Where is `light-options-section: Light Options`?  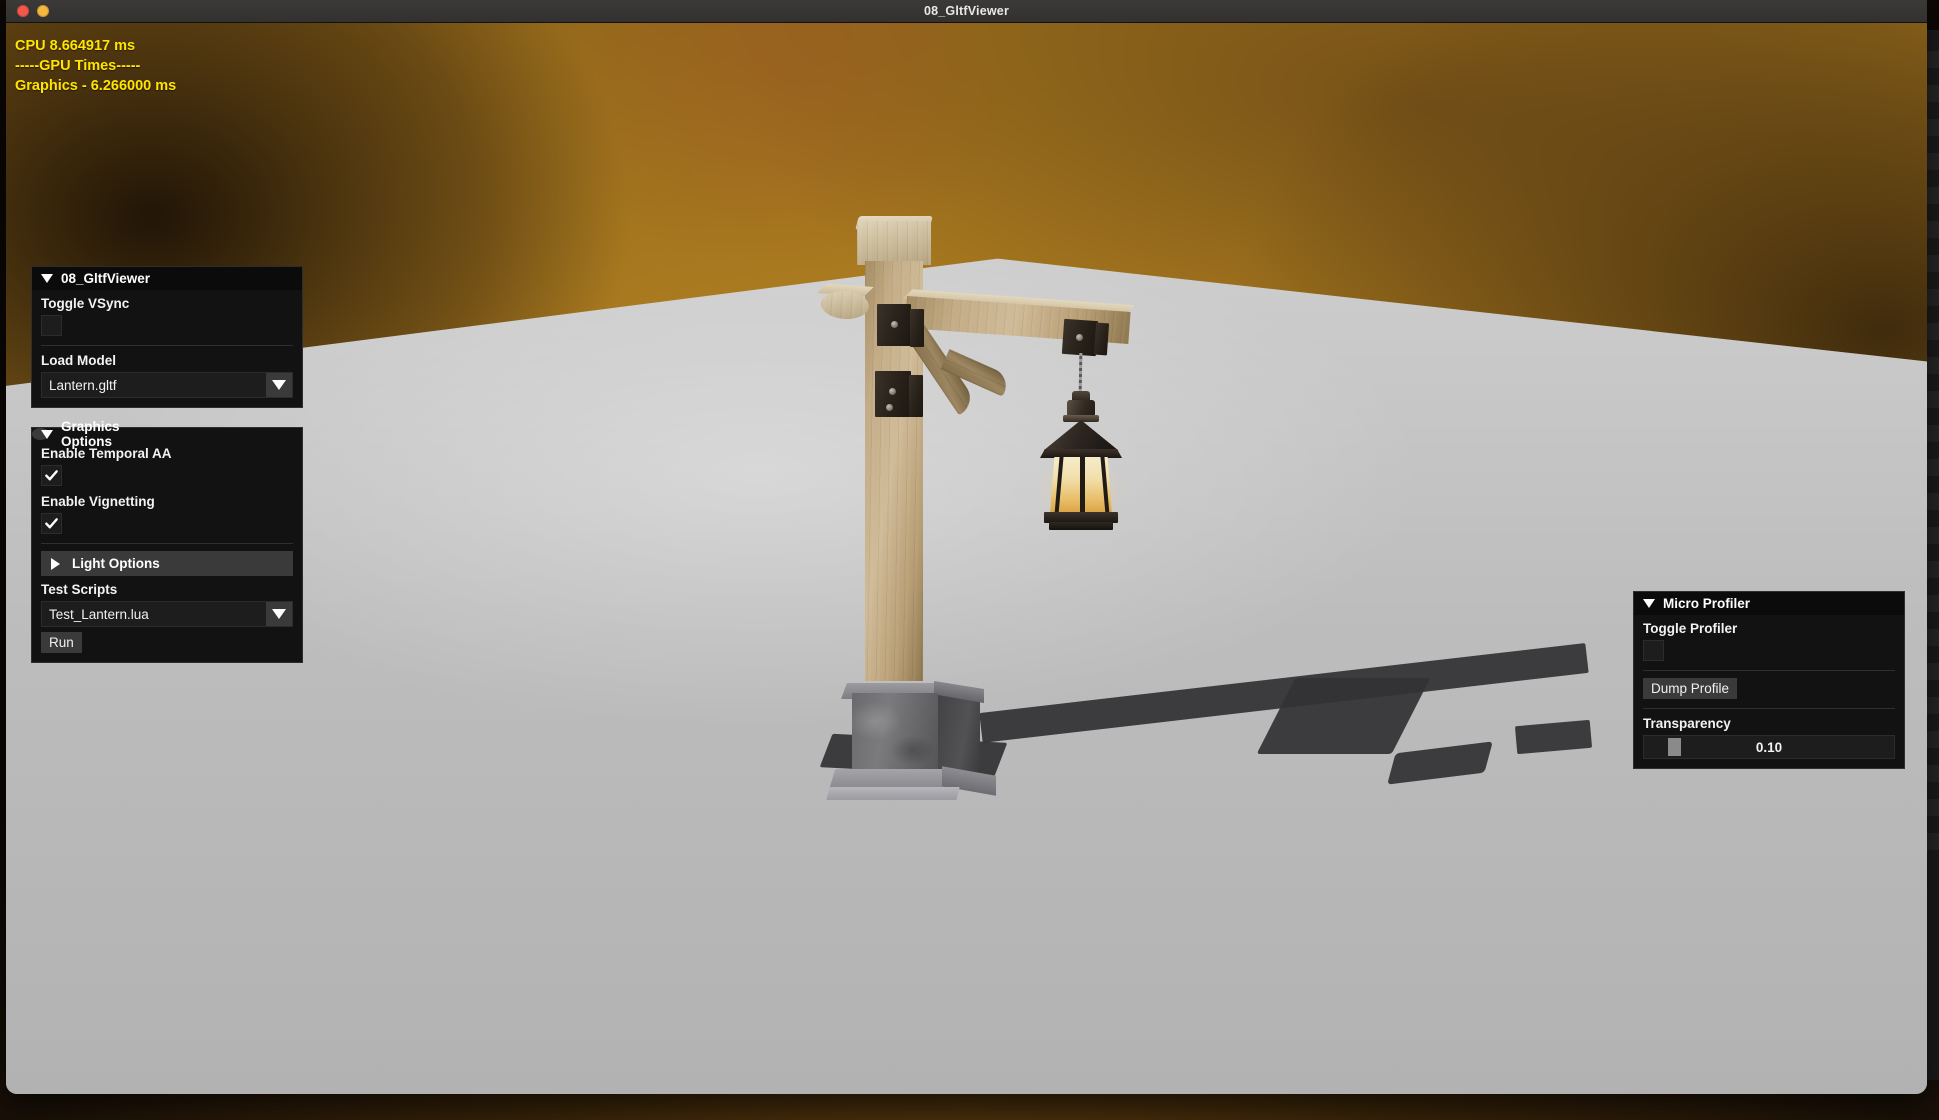 light-options-section: Light Options is located at coordinates (167, 563).